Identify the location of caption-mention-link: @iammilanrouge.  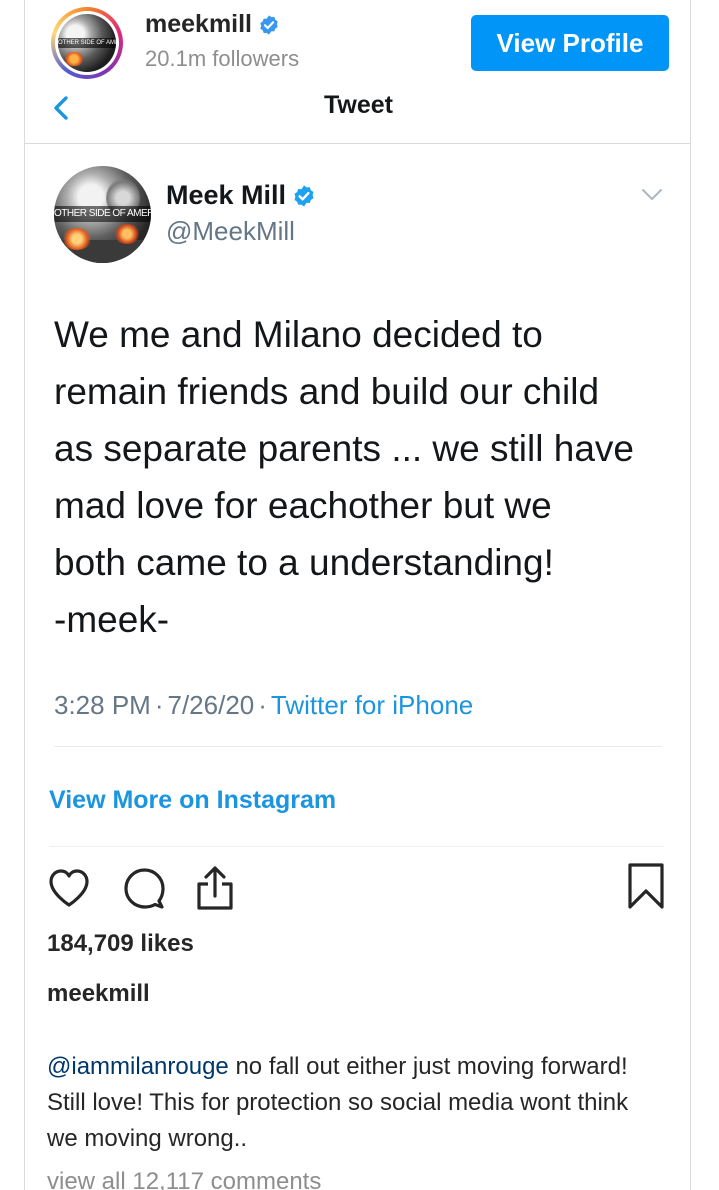
(138, 1066).